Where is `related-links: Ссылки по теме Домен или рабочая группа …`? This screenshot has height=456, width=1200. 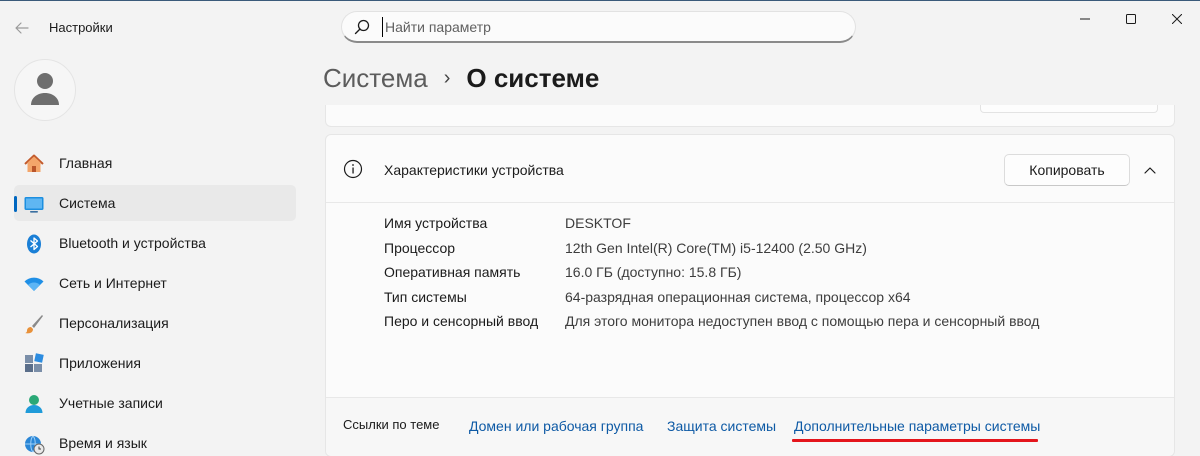
related-links: Ссылки по теме Домен или рабочая группа … is located at coordinates (750, 426).